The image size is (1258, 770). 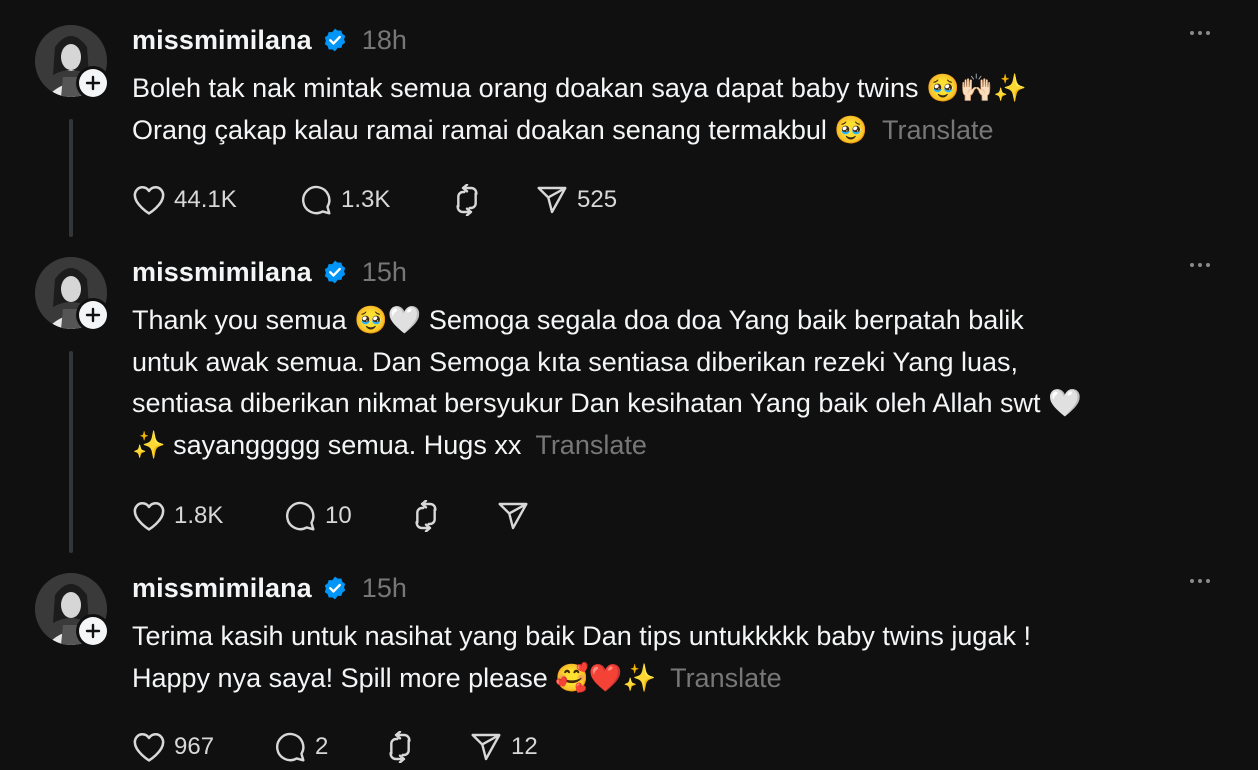 I want to click on share-count: 525, so click(x=597, y=199).